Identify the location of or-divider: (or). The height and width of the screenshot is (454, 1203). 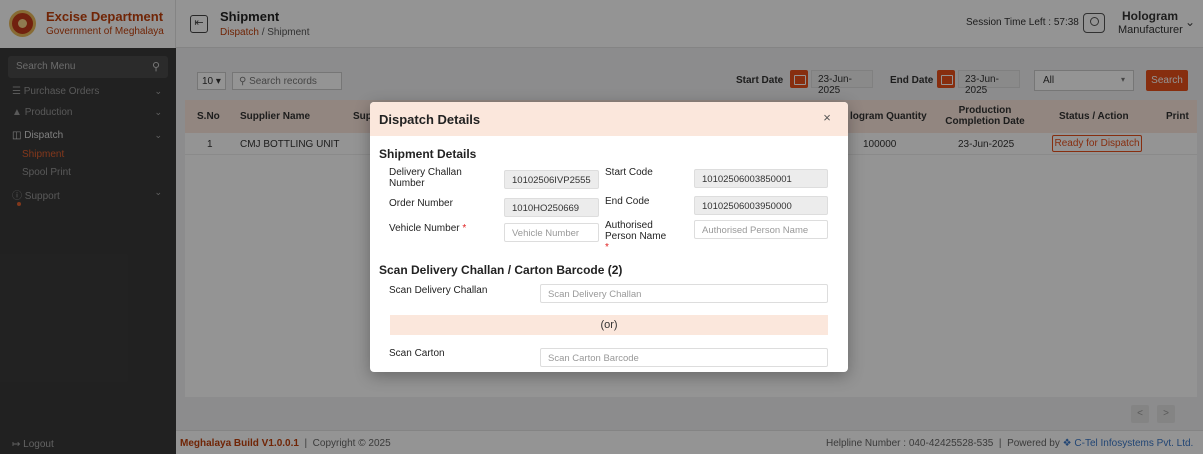
(609, 325).